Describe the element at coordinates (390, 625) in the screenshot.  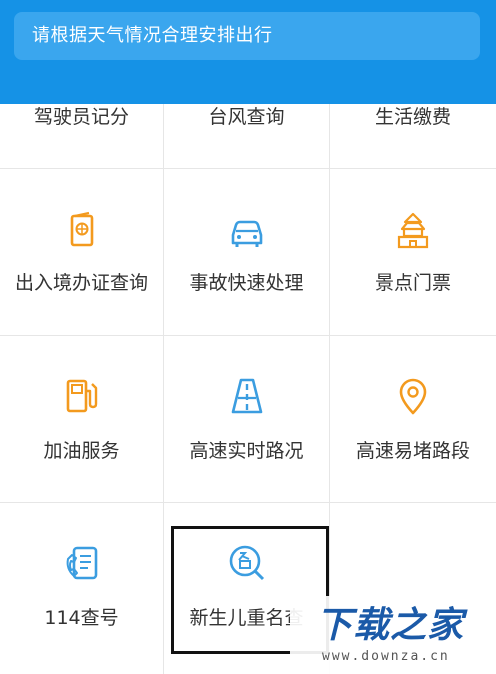
I see `watermark-title: 下载之家` at that location.